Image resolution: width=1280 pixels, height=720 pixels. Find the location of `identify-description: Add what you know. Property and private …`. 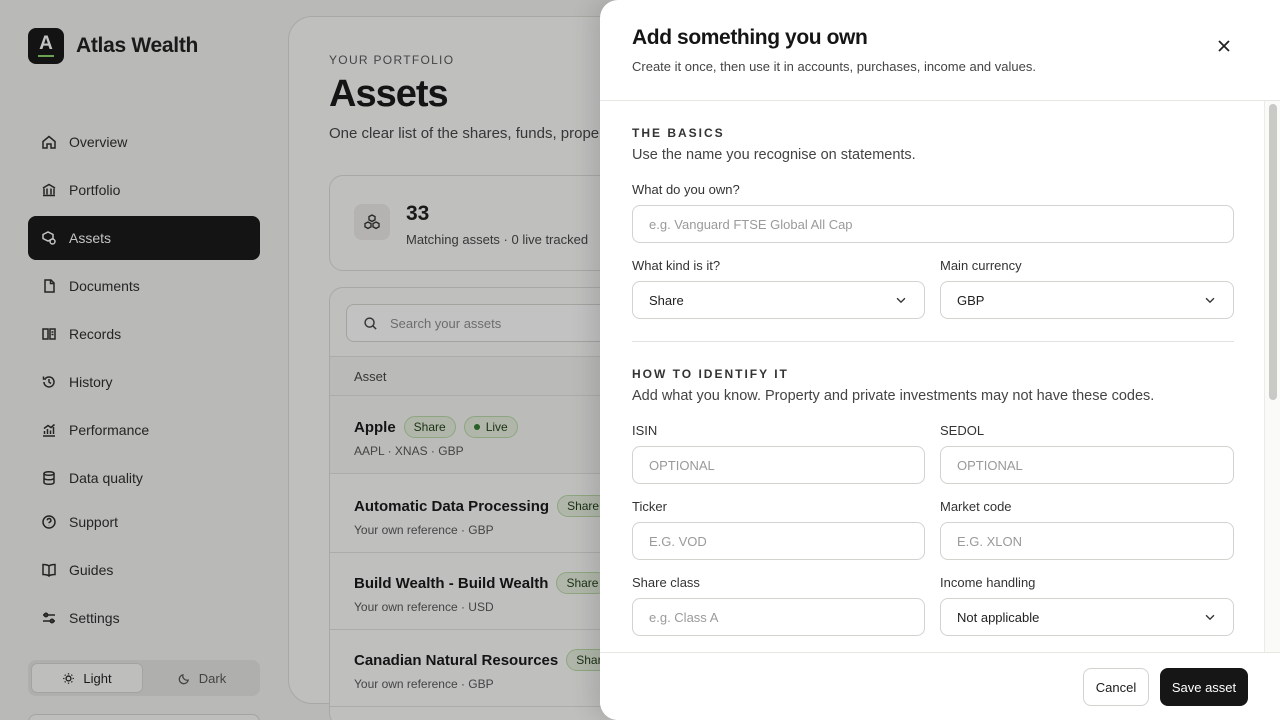

identify-description: Add what you know. Property and private … is located at coordinates (893, 396).